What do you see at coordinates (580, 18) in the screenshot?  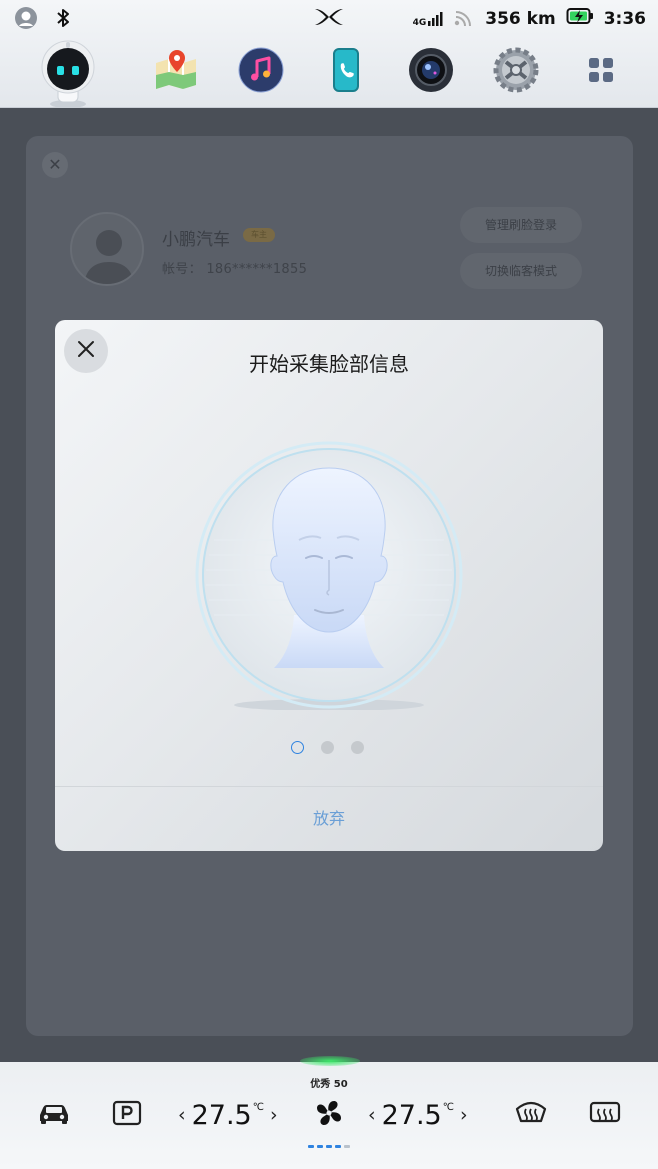 I see `battery-charging-icon` at bounding box center [580, 18].